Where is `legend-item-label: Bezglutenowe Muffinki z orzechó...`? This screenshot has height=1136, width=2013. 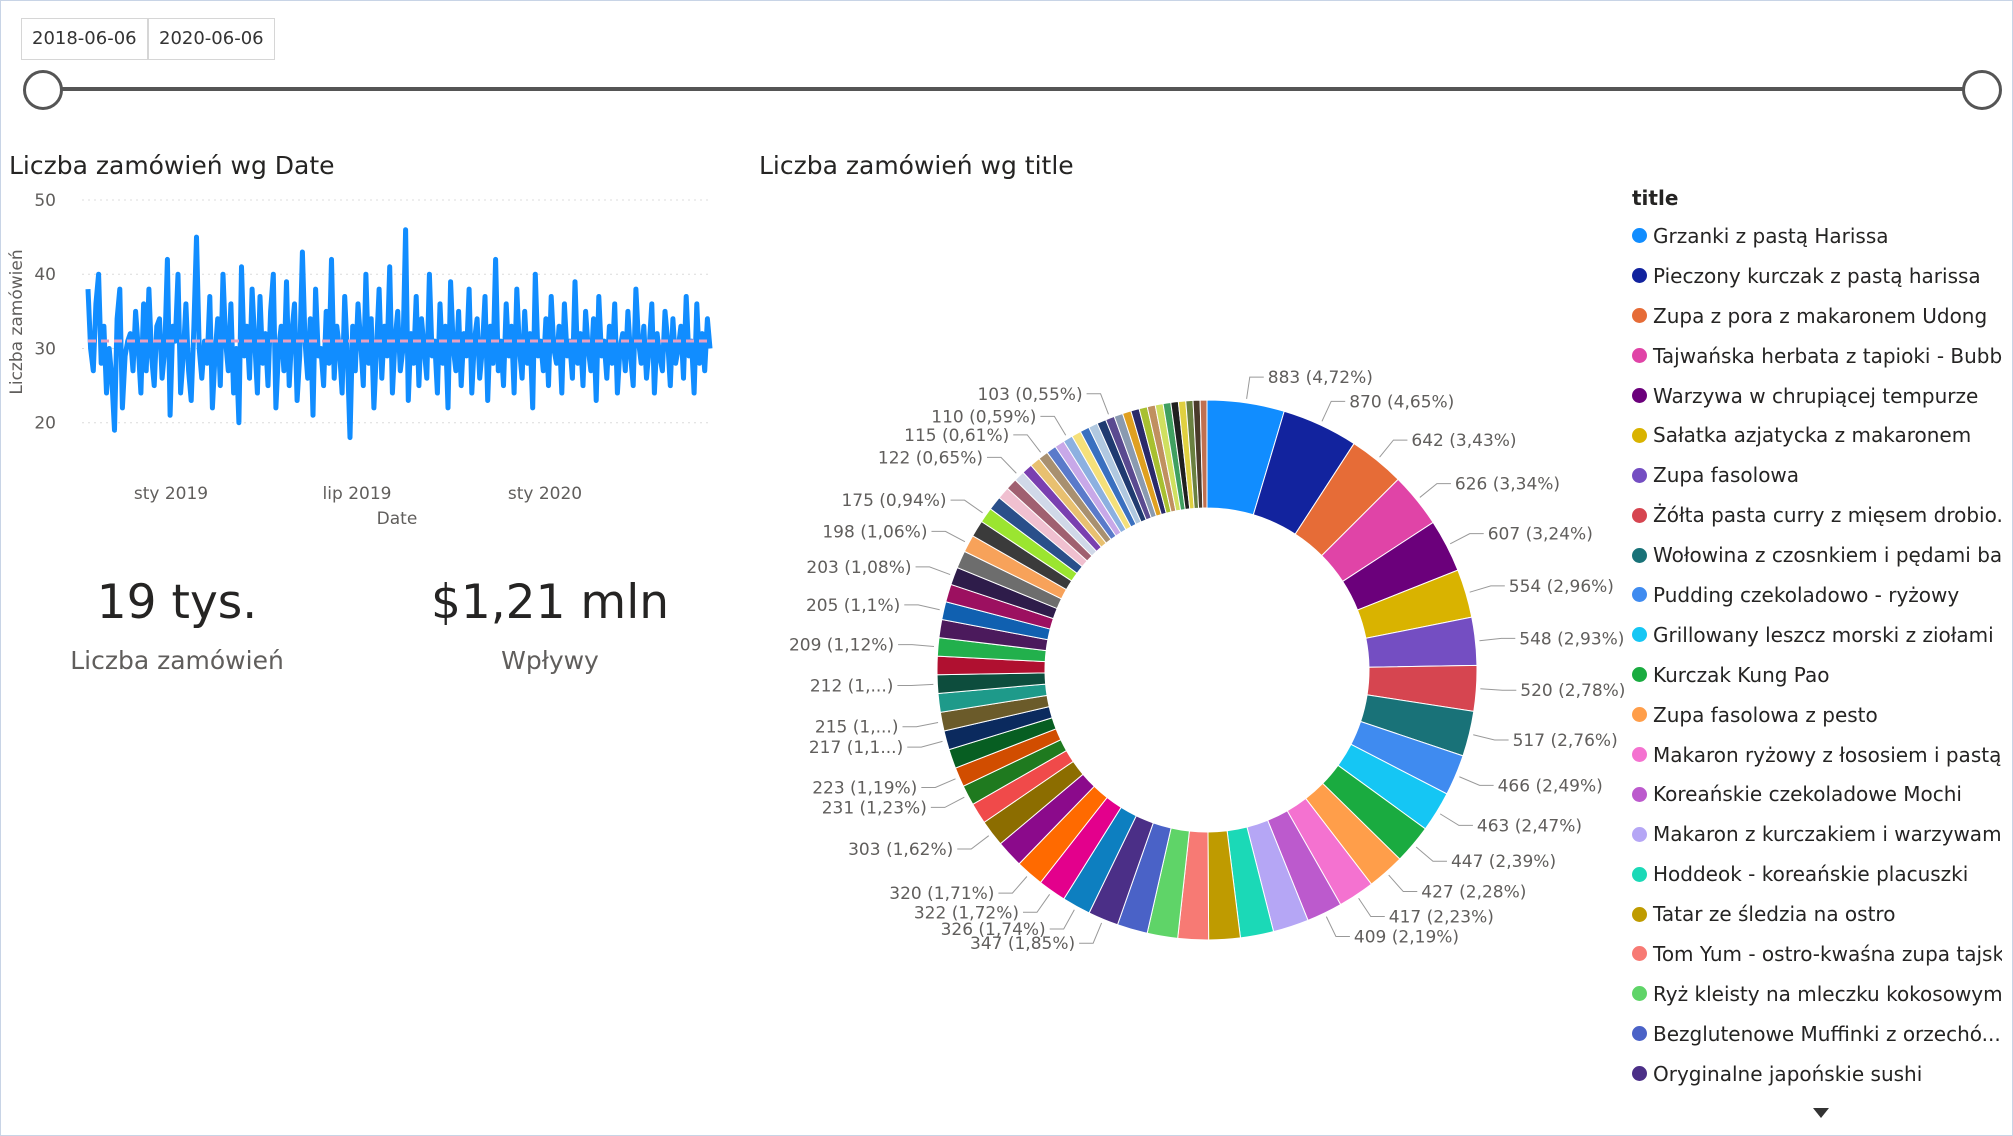
legend-item-label: Bezglutenowe Muffinki z orzechó... is located at coordinates (1827, 1033).